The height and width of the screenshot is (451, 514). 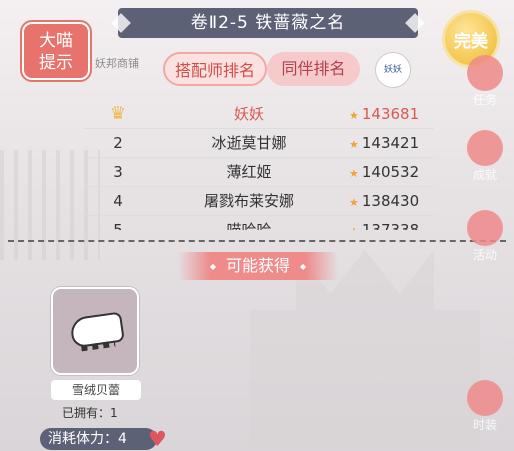 I want to click on score: 140532, so click(x=390, y=172).